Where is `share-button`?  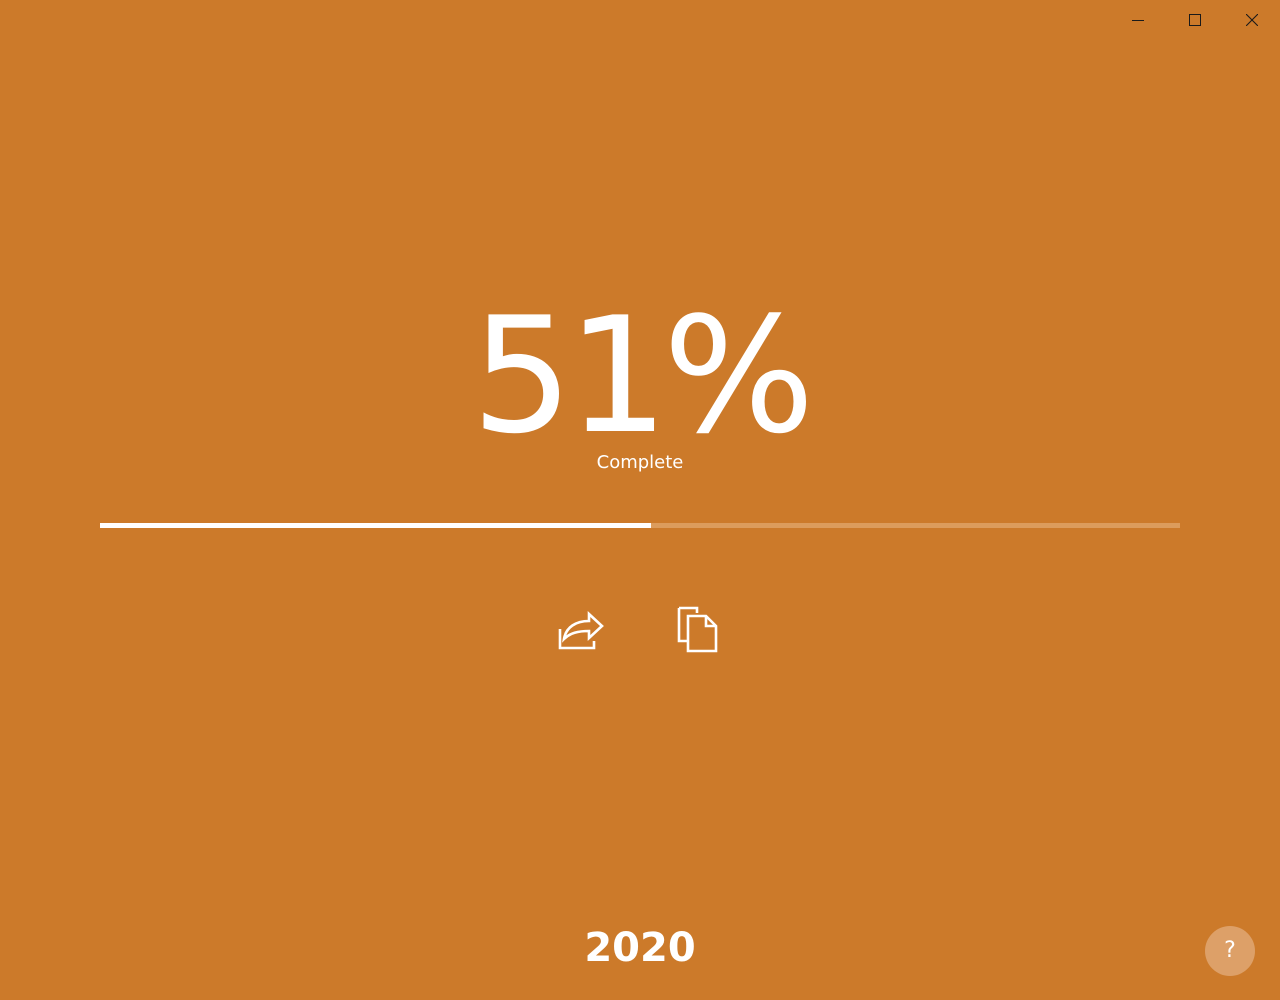 share-button is located at coordinates (581, 629).